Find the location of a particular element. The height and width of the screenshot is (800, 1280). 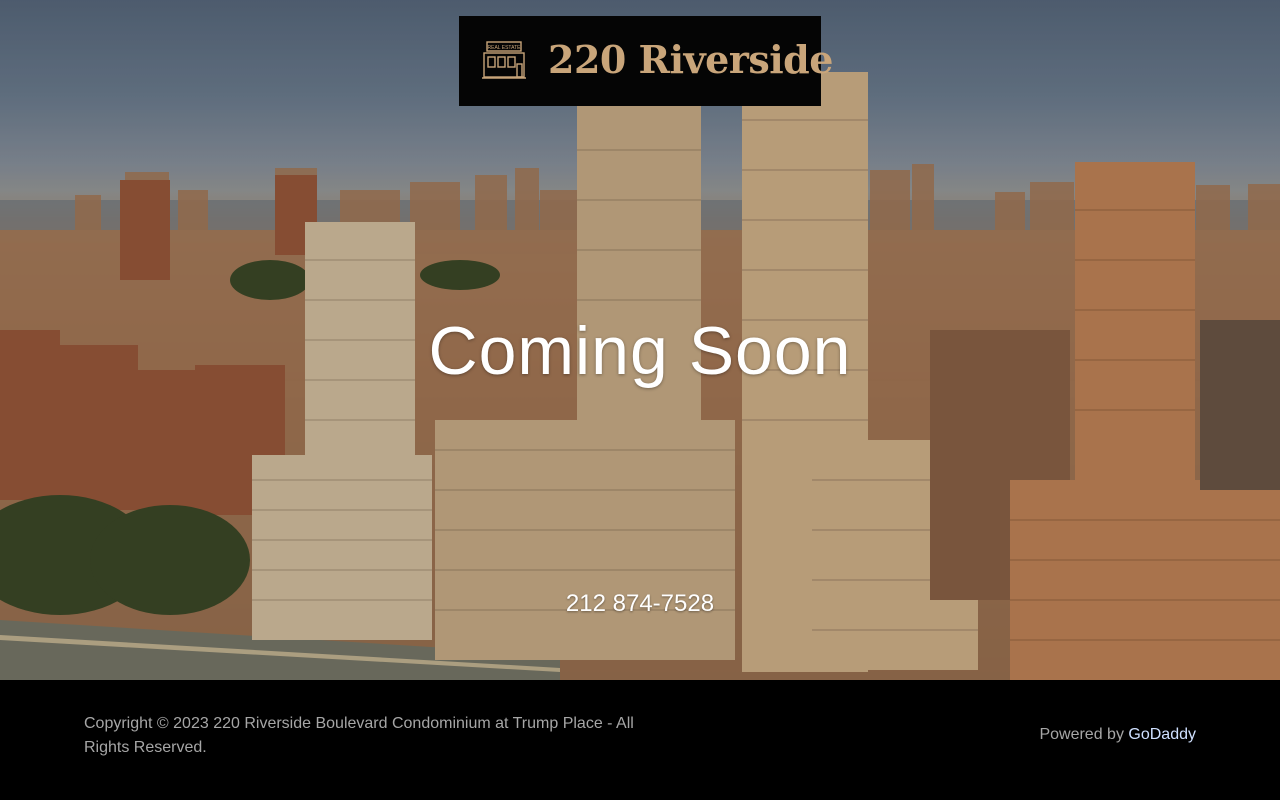

powered-by: Powered by GoDaddy is located at coordinates (1117, 735).